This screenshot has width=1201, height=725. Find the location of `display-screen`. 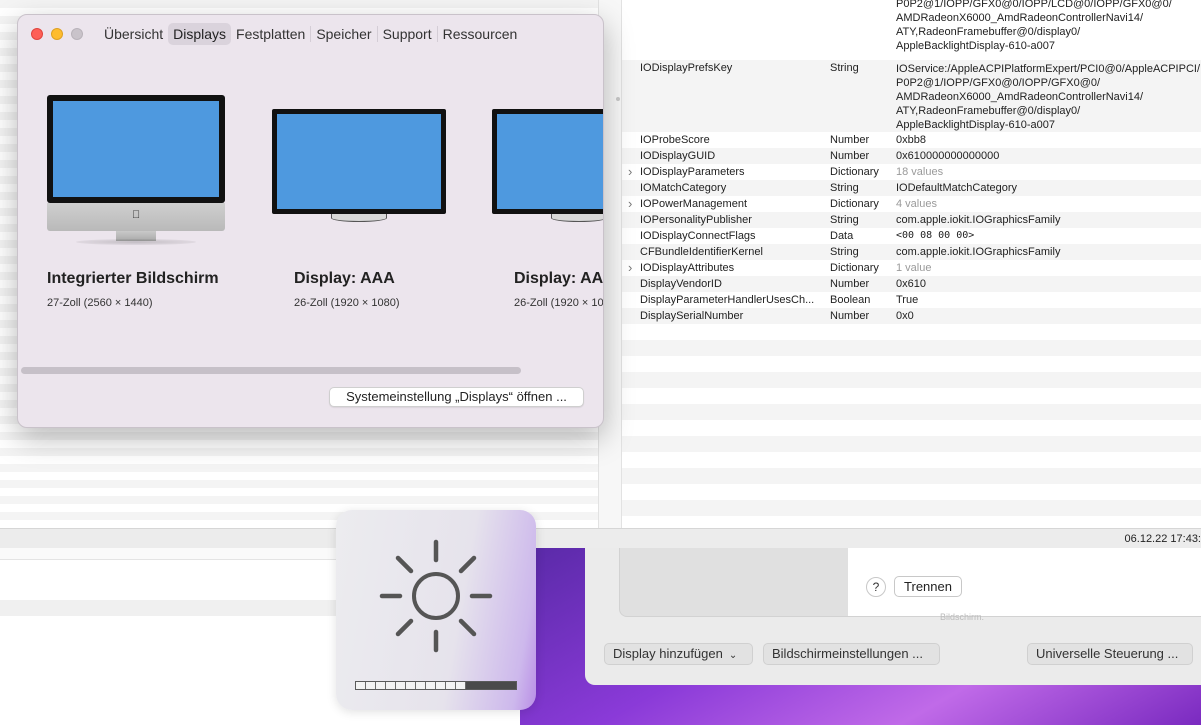

display-screen is located at coordinates (359, 161).